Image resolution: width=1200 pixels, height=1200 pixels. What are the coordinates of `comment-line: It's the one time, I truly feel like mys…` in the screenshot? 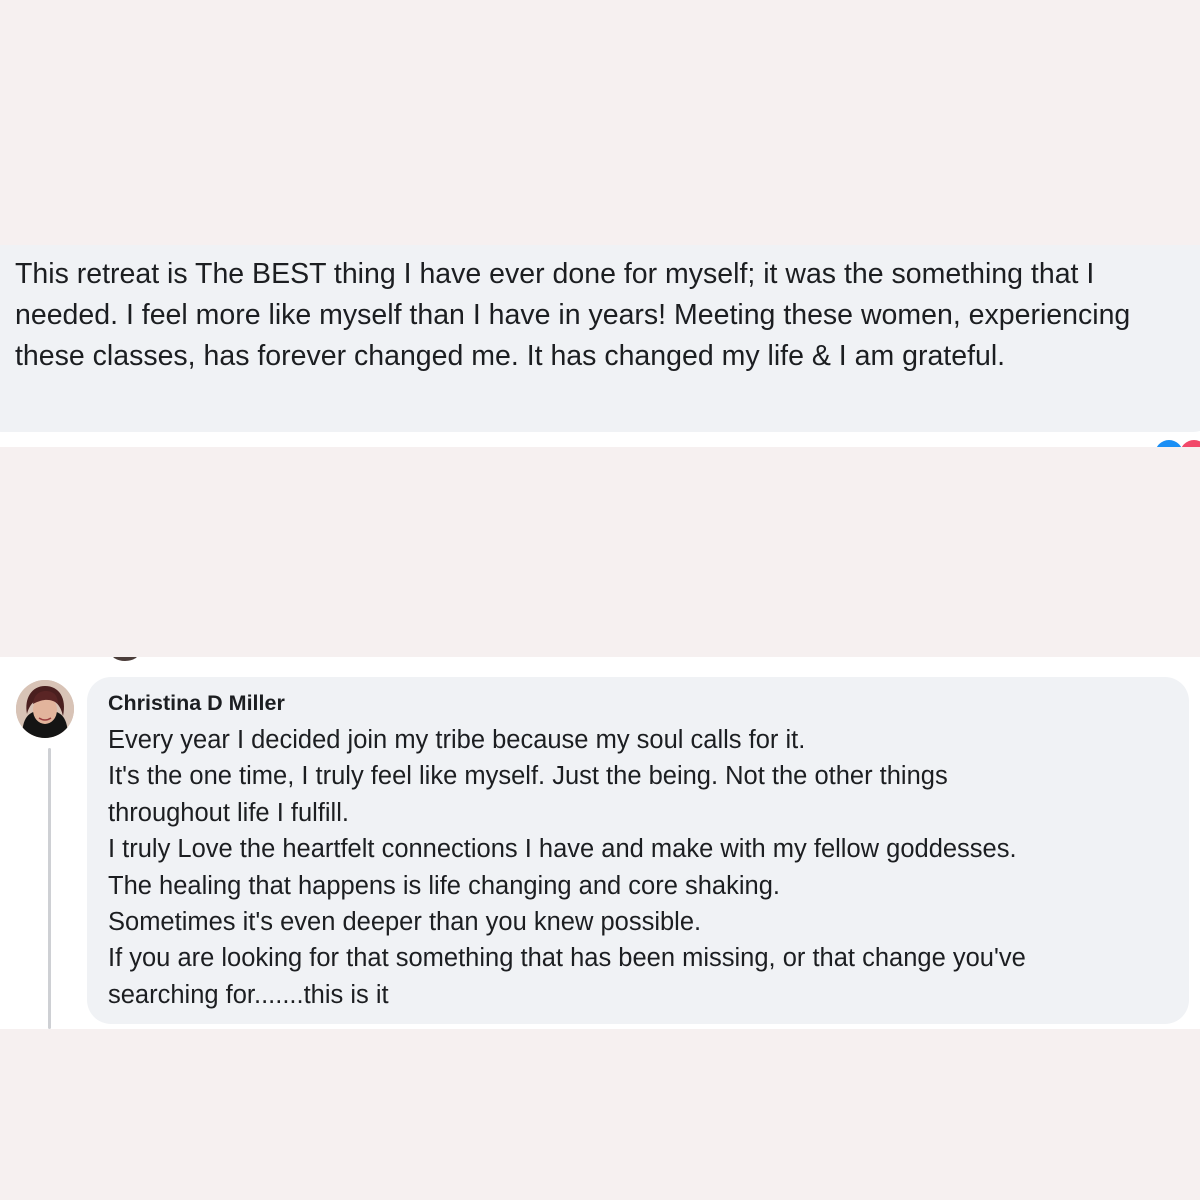 It's located at (528, 776).